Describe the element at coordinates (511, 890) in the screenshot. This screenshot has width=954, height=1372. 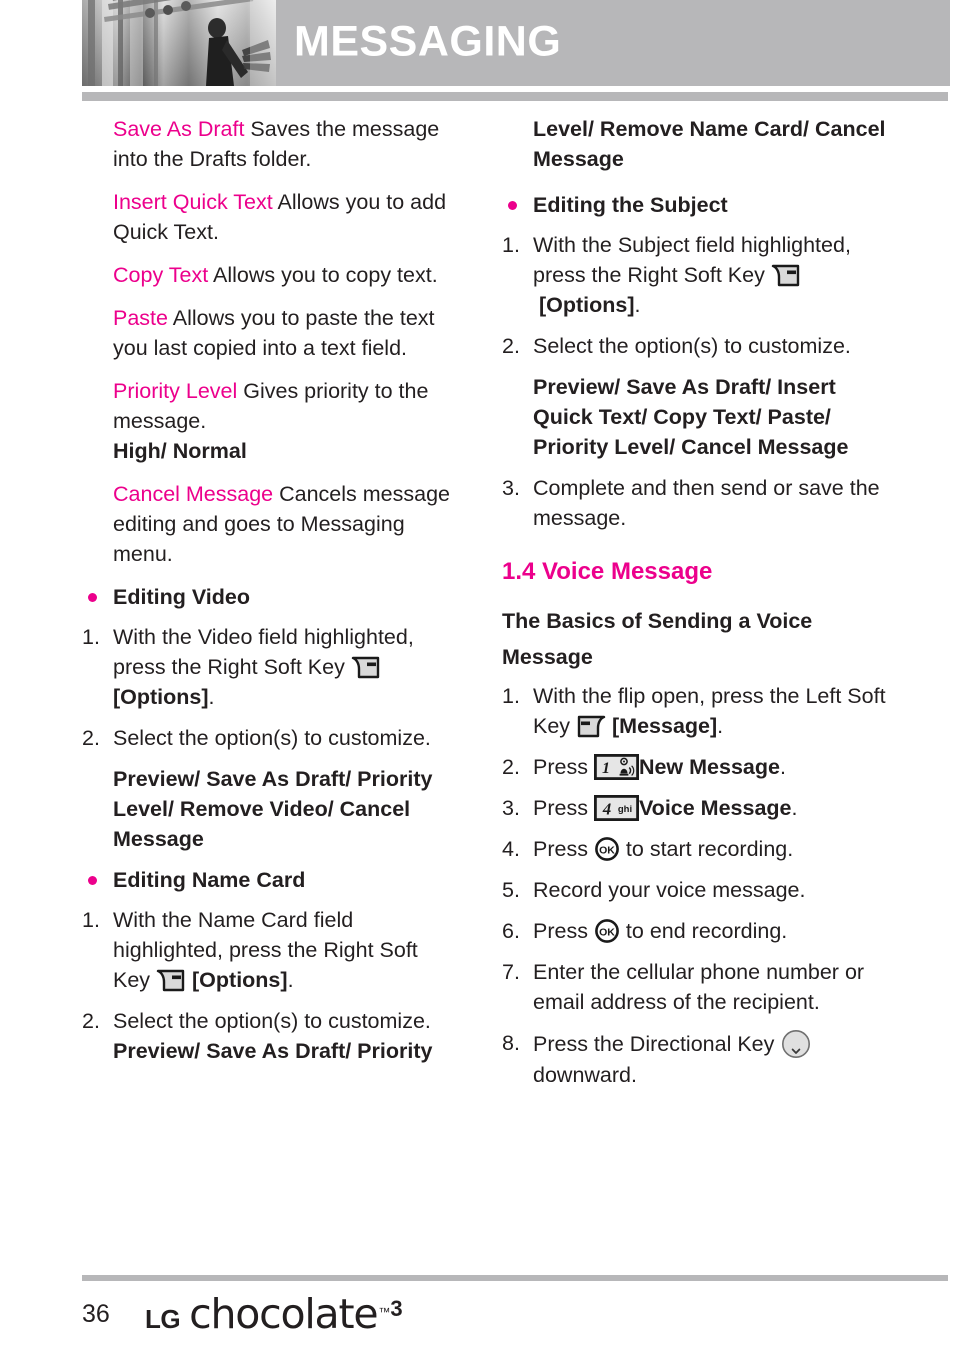
I see `step-number: 5.` at that location.